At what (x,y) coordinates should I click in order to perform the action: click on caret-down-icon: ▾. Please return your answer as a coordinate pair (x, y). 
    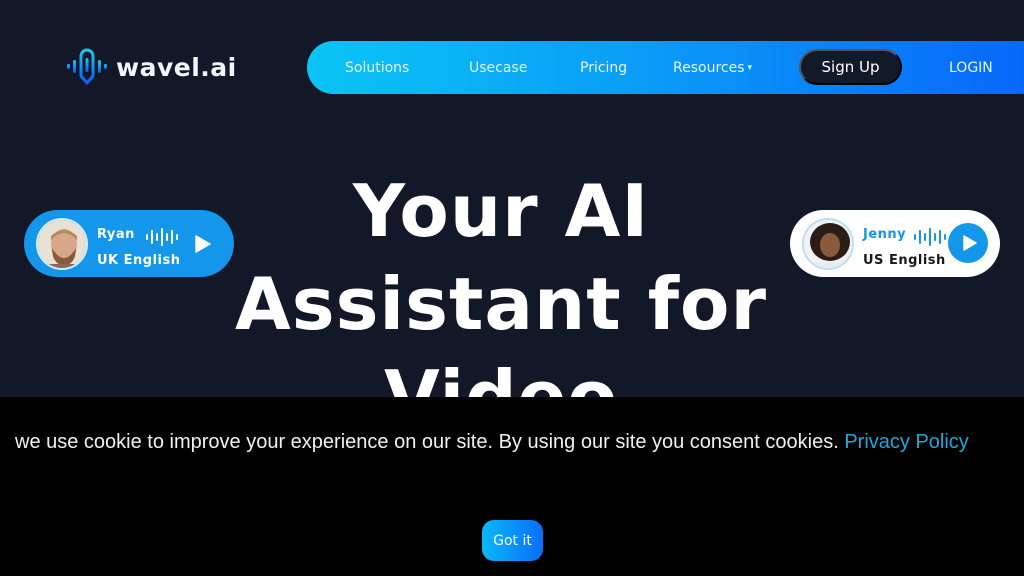
    Looking at the image, I should click on (750, 67).